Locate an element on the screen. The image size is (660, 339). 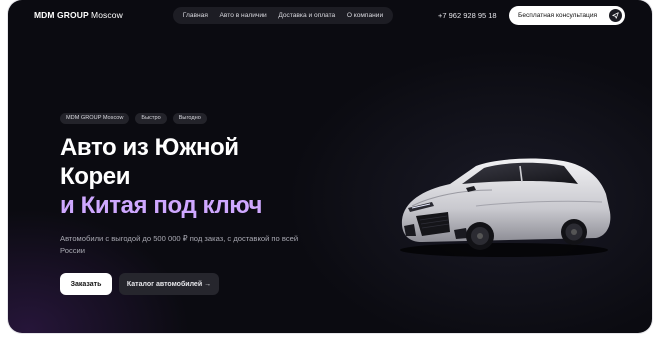
nav-item-in-stock: Авто в наличии is located at coordinates (243, 15).